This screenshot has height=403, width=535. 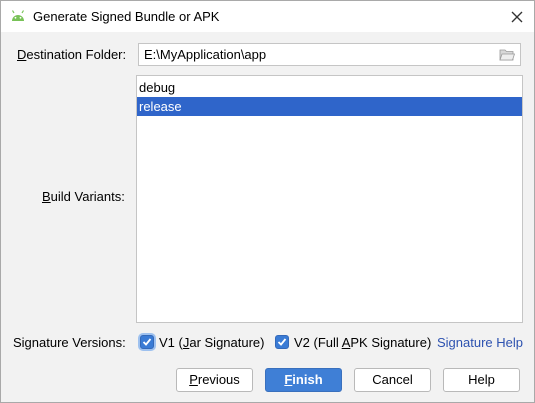 What do you see at coordinates (212, 342) in the screenshot?
I see `v1-checkbox-label: V1 (Jar Signature)` at bounding box center [212, 342].